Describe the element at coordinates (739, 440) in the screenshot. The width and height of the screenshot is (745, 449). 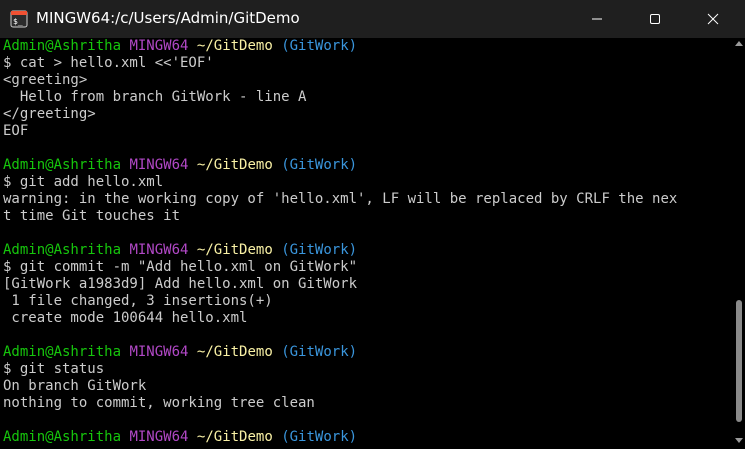
I see `scroll-down-arrow-icon` at that location.